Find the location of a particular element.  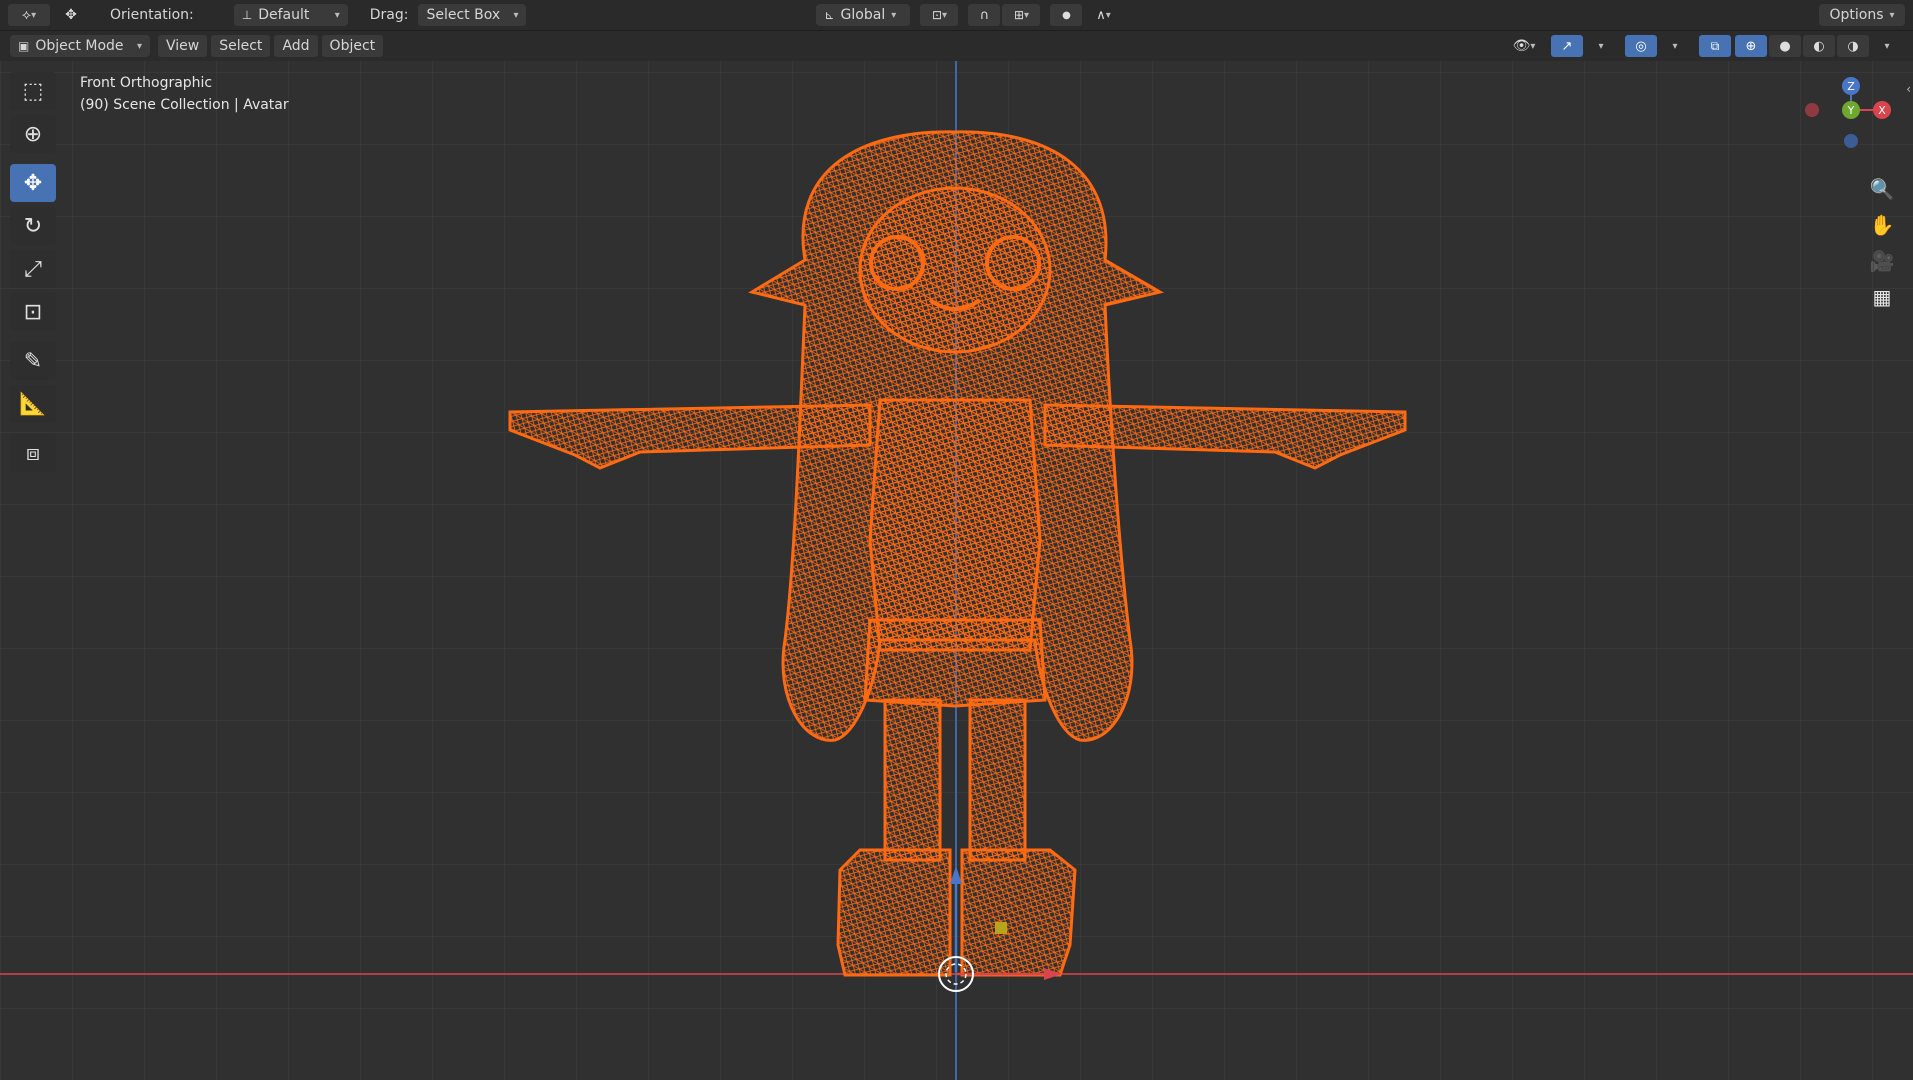

gizmo-toggle: ↗ is located at coordinates (1567, 46).